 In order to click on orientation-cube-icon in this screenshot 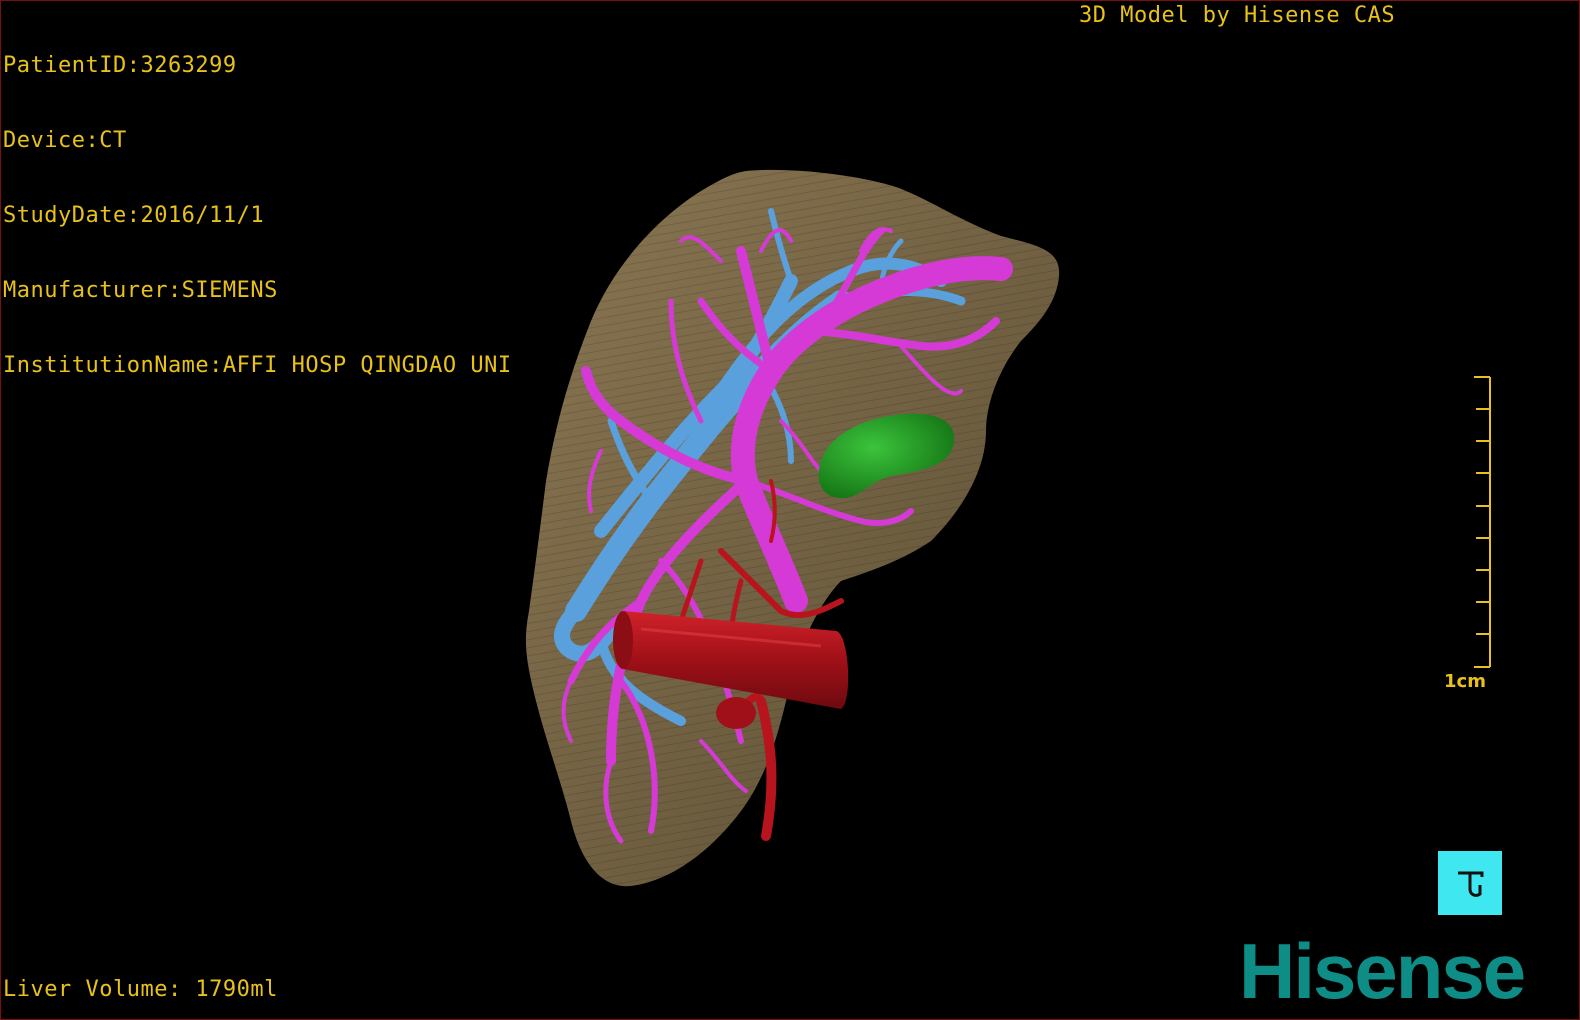, I will do `click(1471, 884)`.